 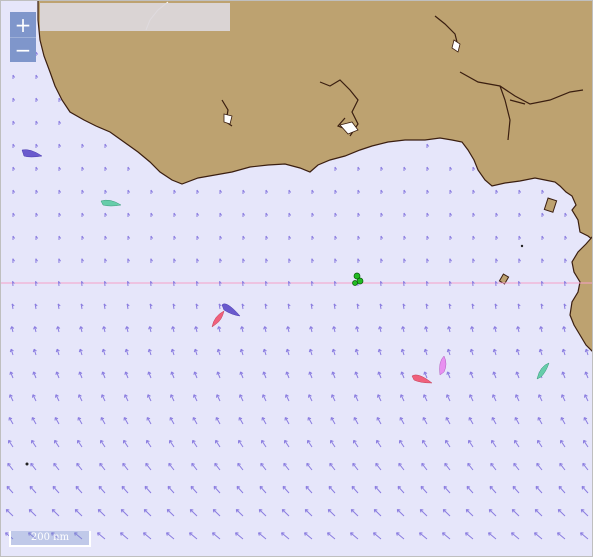 I want to click on land-mass-east, so click(x=581, y=294).